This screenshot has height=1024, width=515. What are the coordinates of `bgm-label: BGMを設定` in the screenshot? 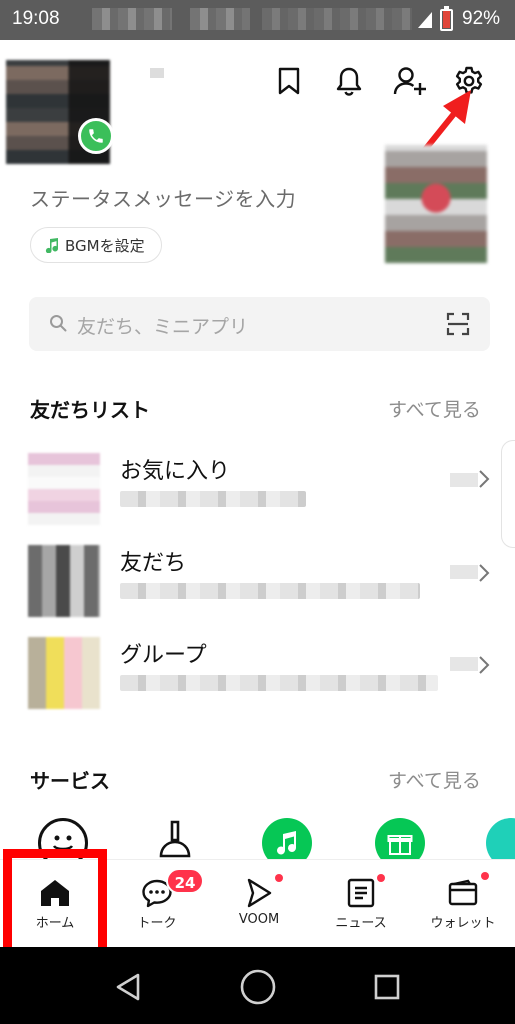 It's located at (105, 245).